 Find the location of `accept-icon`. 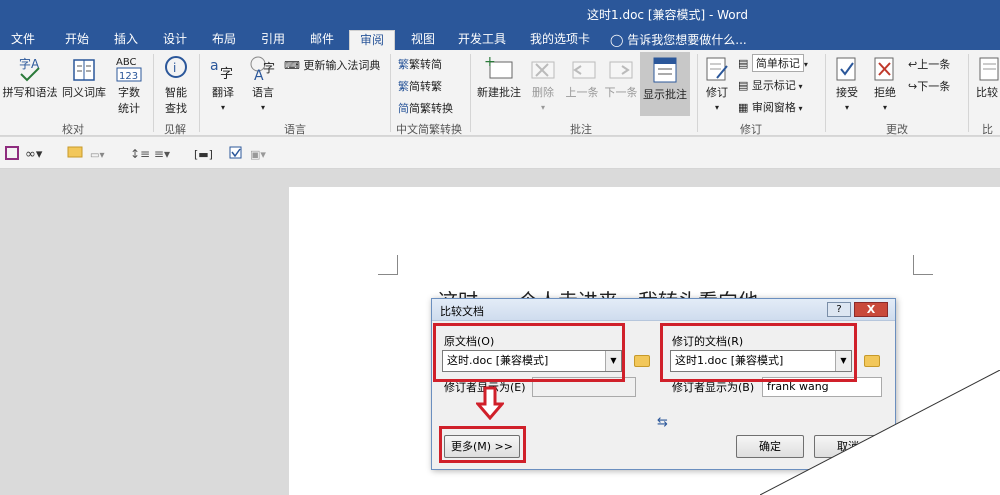

accept-icon is located at coordinates (846, 69).